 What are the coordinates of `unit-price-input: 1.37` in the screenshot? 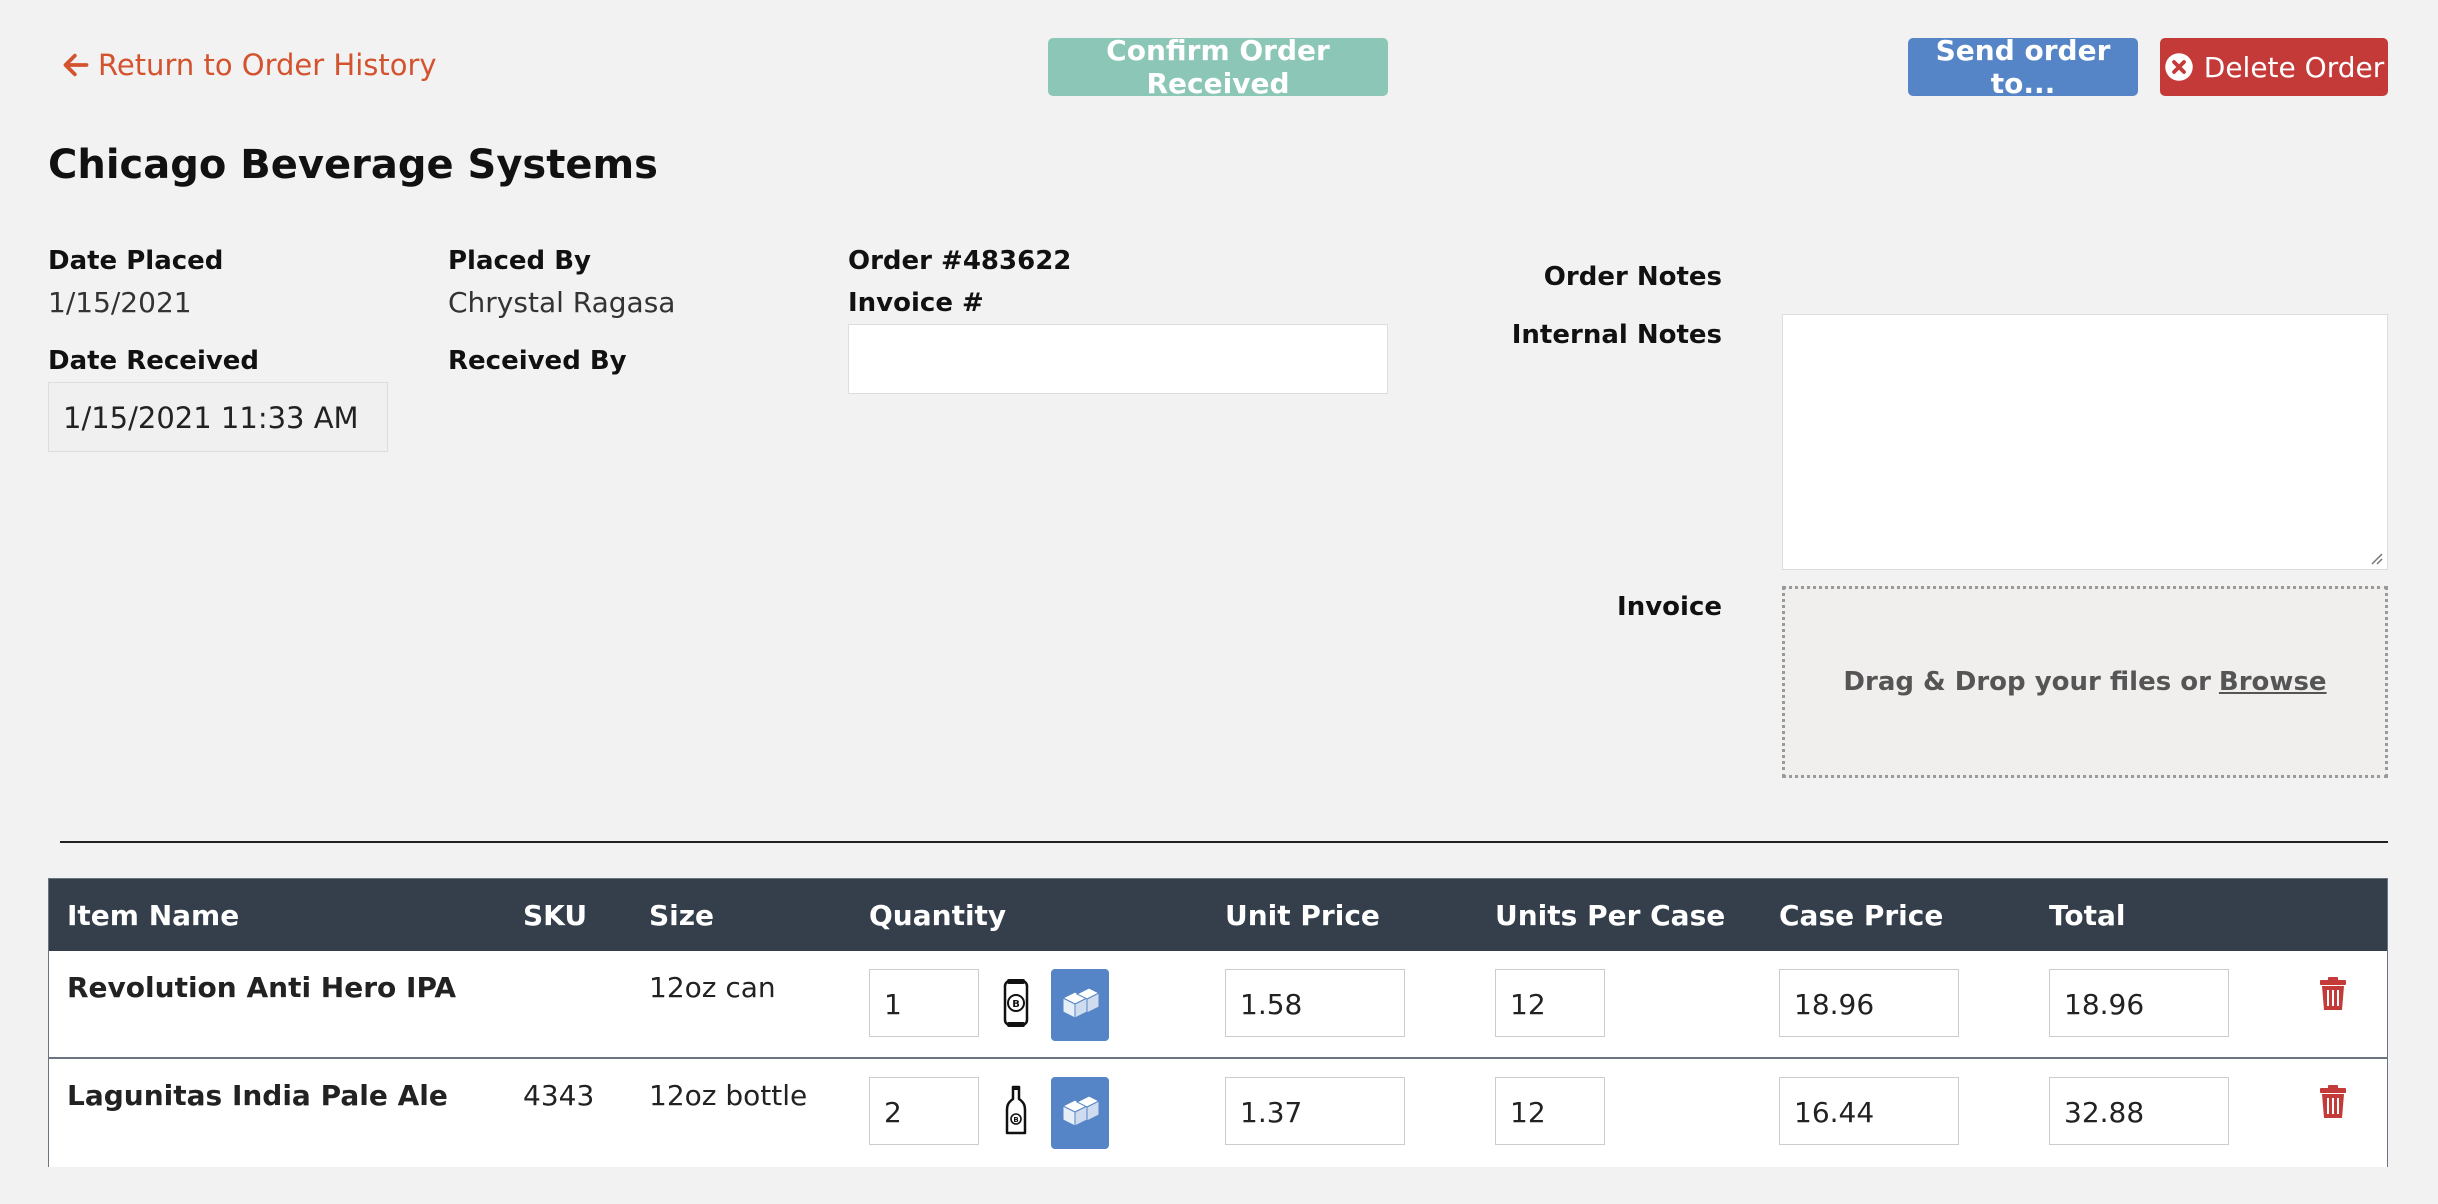 It's located at (1315, 1111).